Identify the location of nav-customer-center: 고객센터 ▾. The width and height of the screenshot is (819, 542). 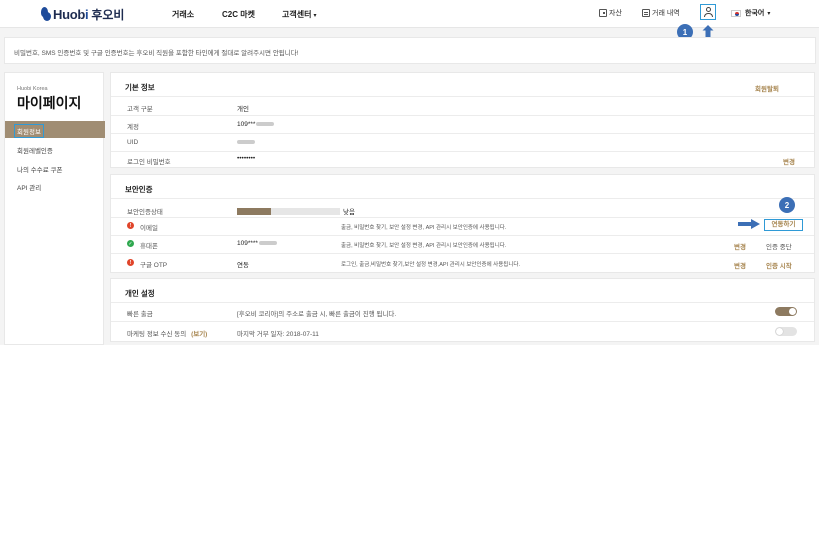
(299, 14).